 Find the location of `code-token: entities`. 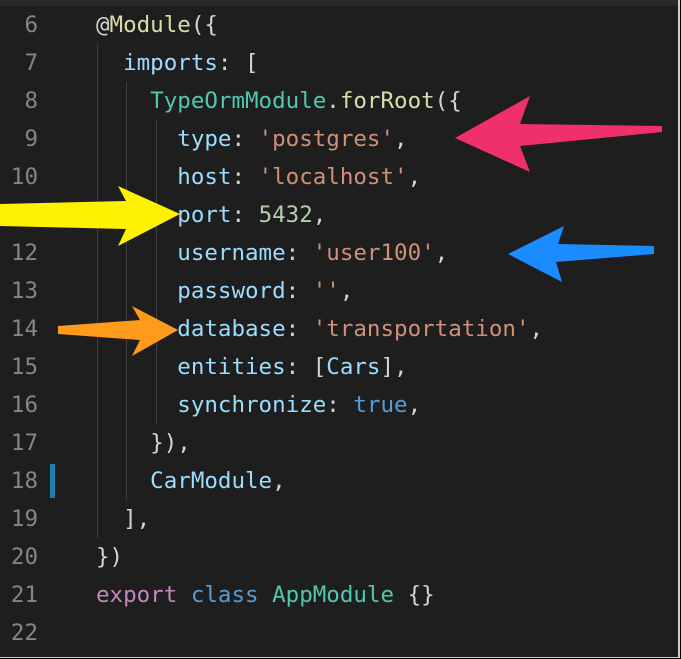

code-token: entities is located at coordinates (191, 367).